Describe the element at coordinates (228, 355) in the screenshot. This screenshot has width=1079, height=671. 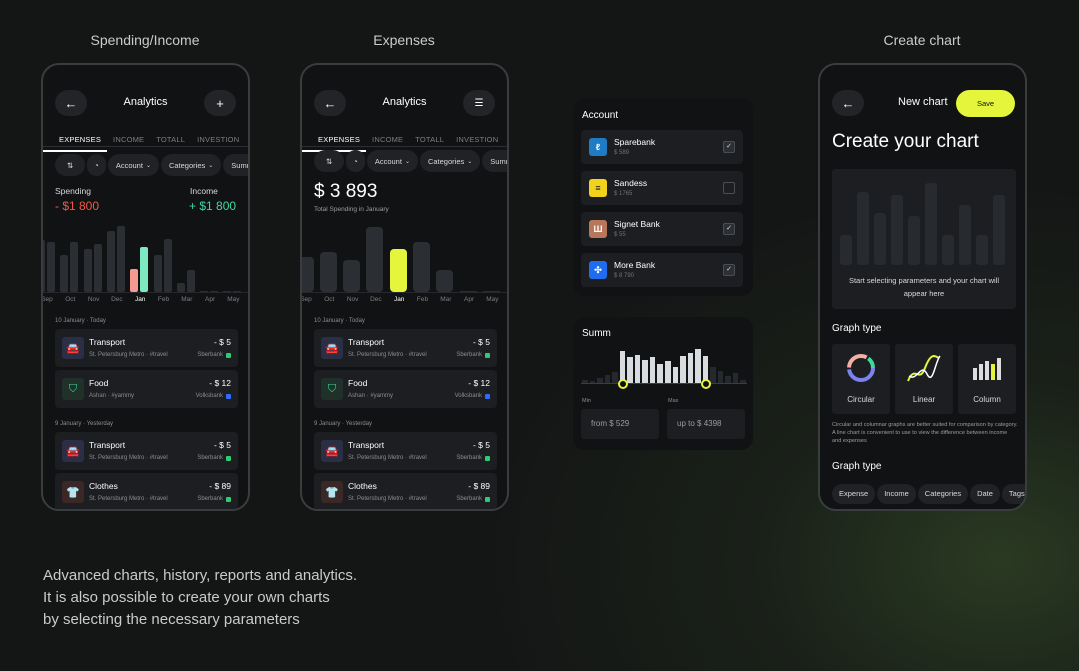
I see `bank-color-indicator` at that location.